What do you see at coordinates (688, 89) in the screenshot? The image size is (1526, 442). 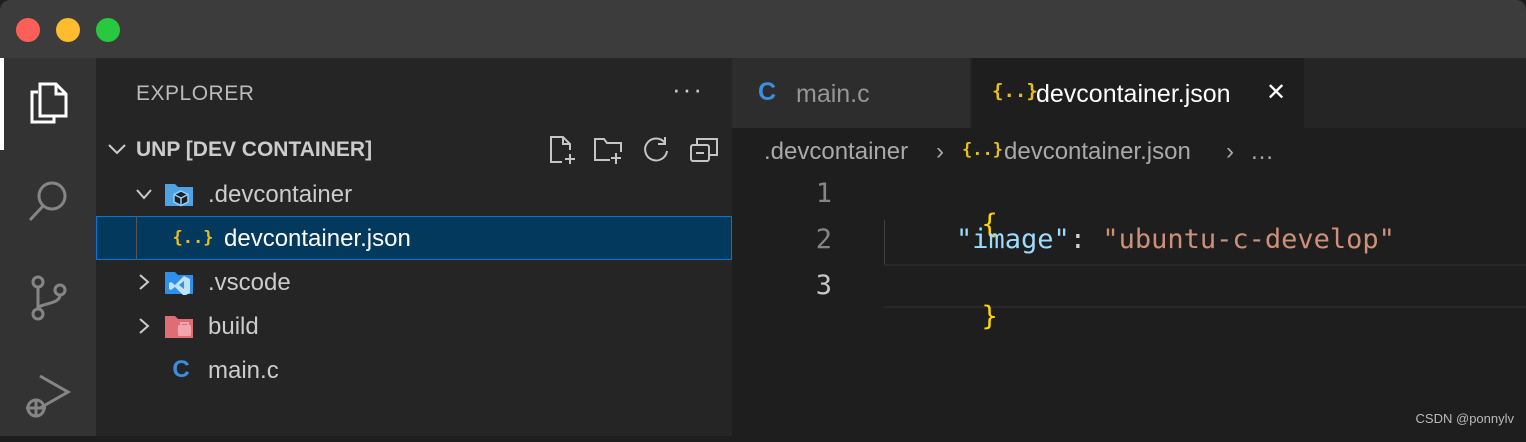 I see `more-actions-icon: ···` at bounding box center [688, 89].